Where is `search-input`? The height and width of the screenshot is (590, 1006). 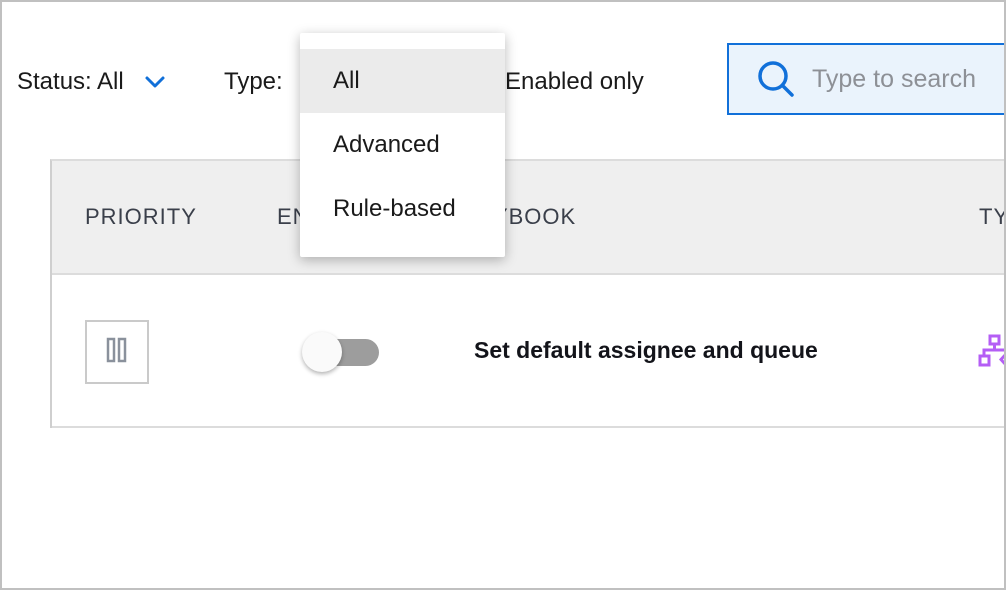 search-input is located at coordinates (908, 79).